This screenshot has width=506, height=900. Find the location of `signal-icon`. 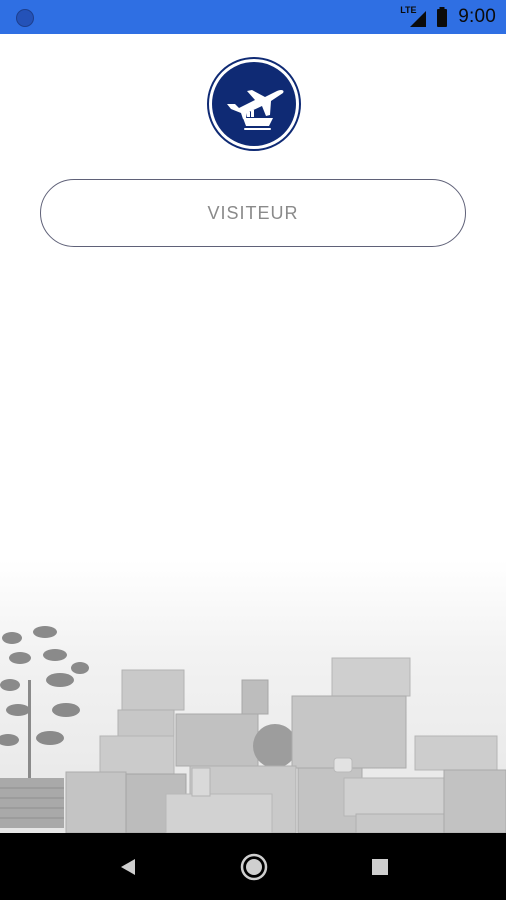

signal-icon is located at coordinates (418, 19).